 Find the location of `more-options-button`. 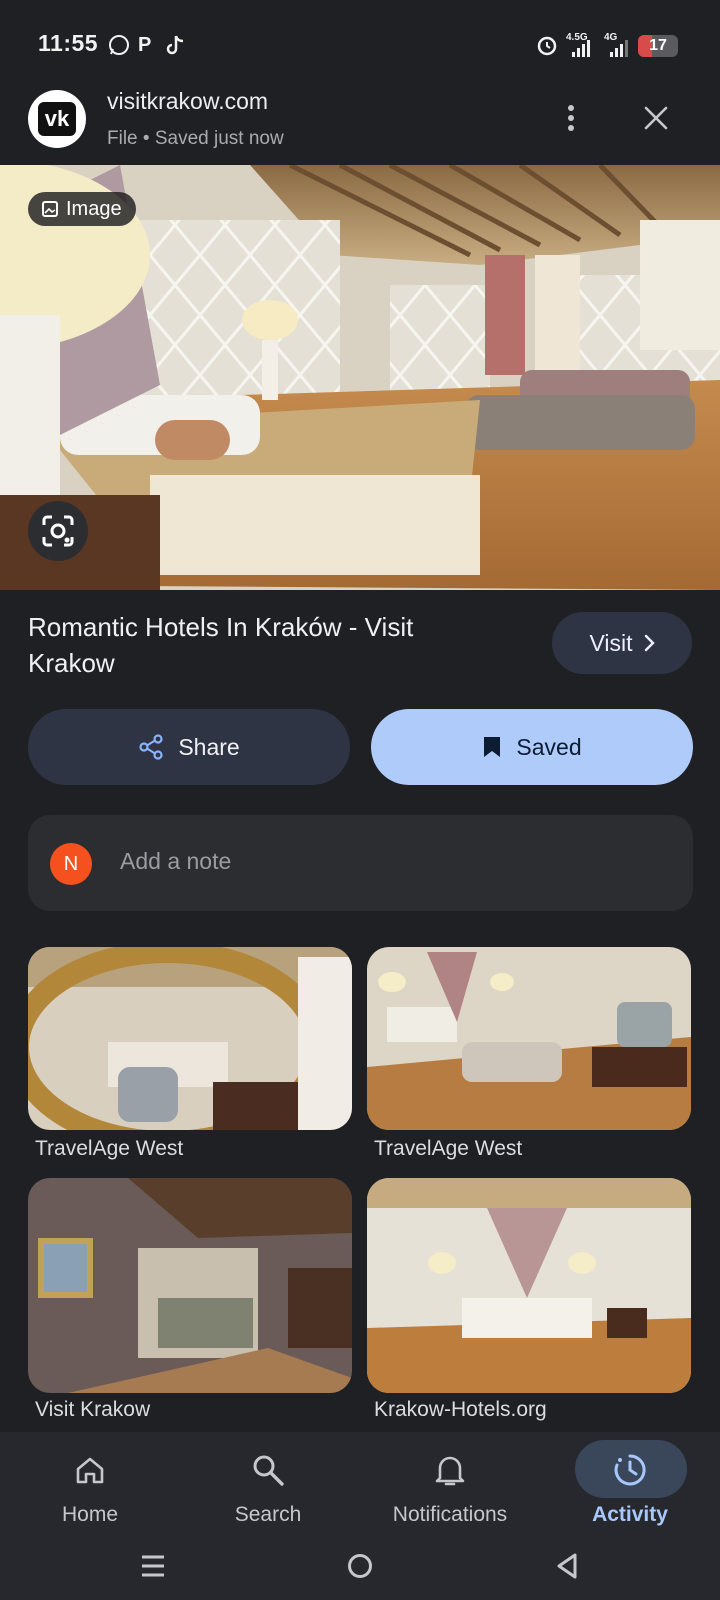

more-options-button is located at coordinates (571, 118).